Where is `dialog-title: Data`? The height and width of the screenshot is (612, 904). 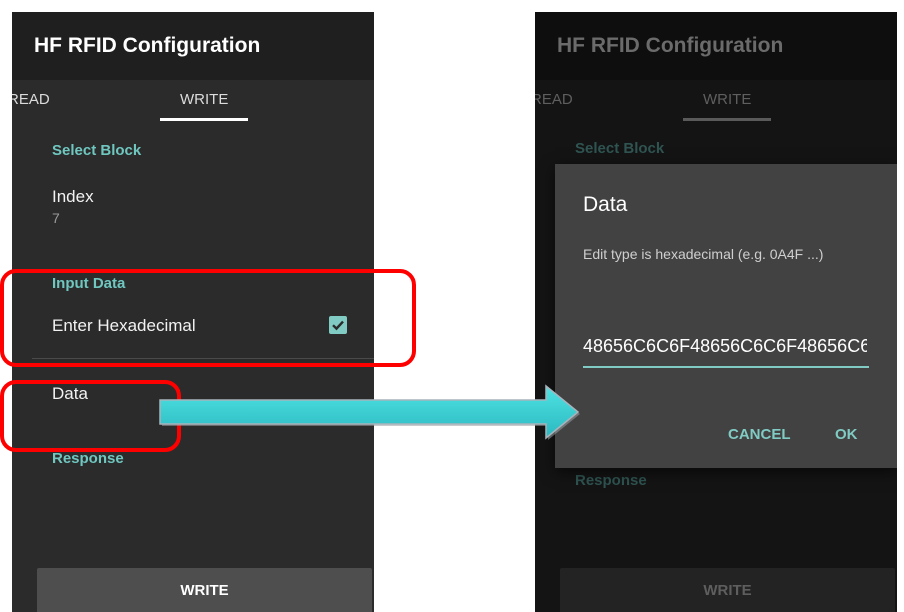
dialog-title: Data is located at coordinates (605, 204).